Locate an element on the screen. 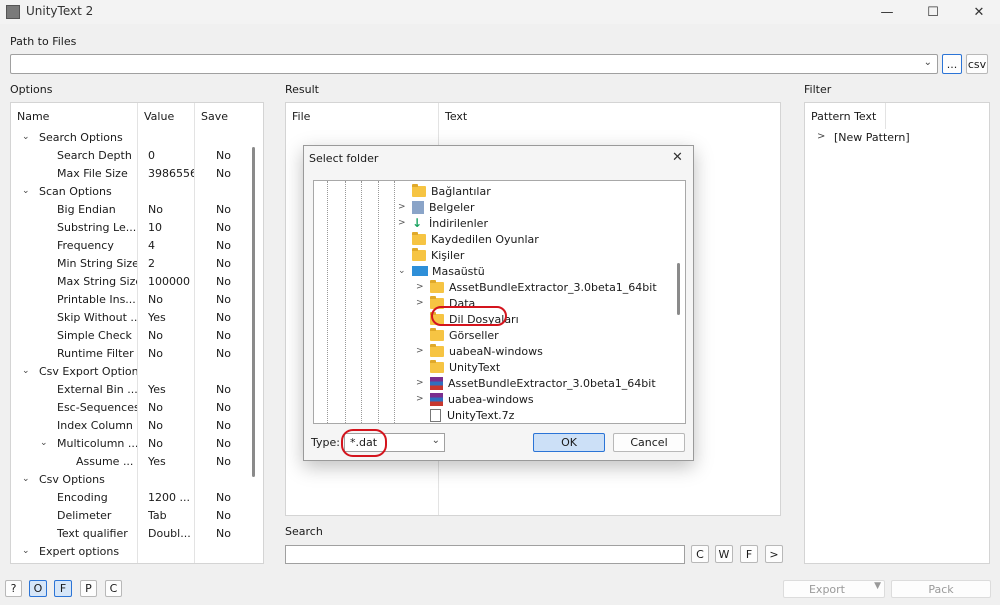 The width and height of the screenshot is (1000, 605). options-row: Substring Le... 10 No is located at coordinates (131, 228).